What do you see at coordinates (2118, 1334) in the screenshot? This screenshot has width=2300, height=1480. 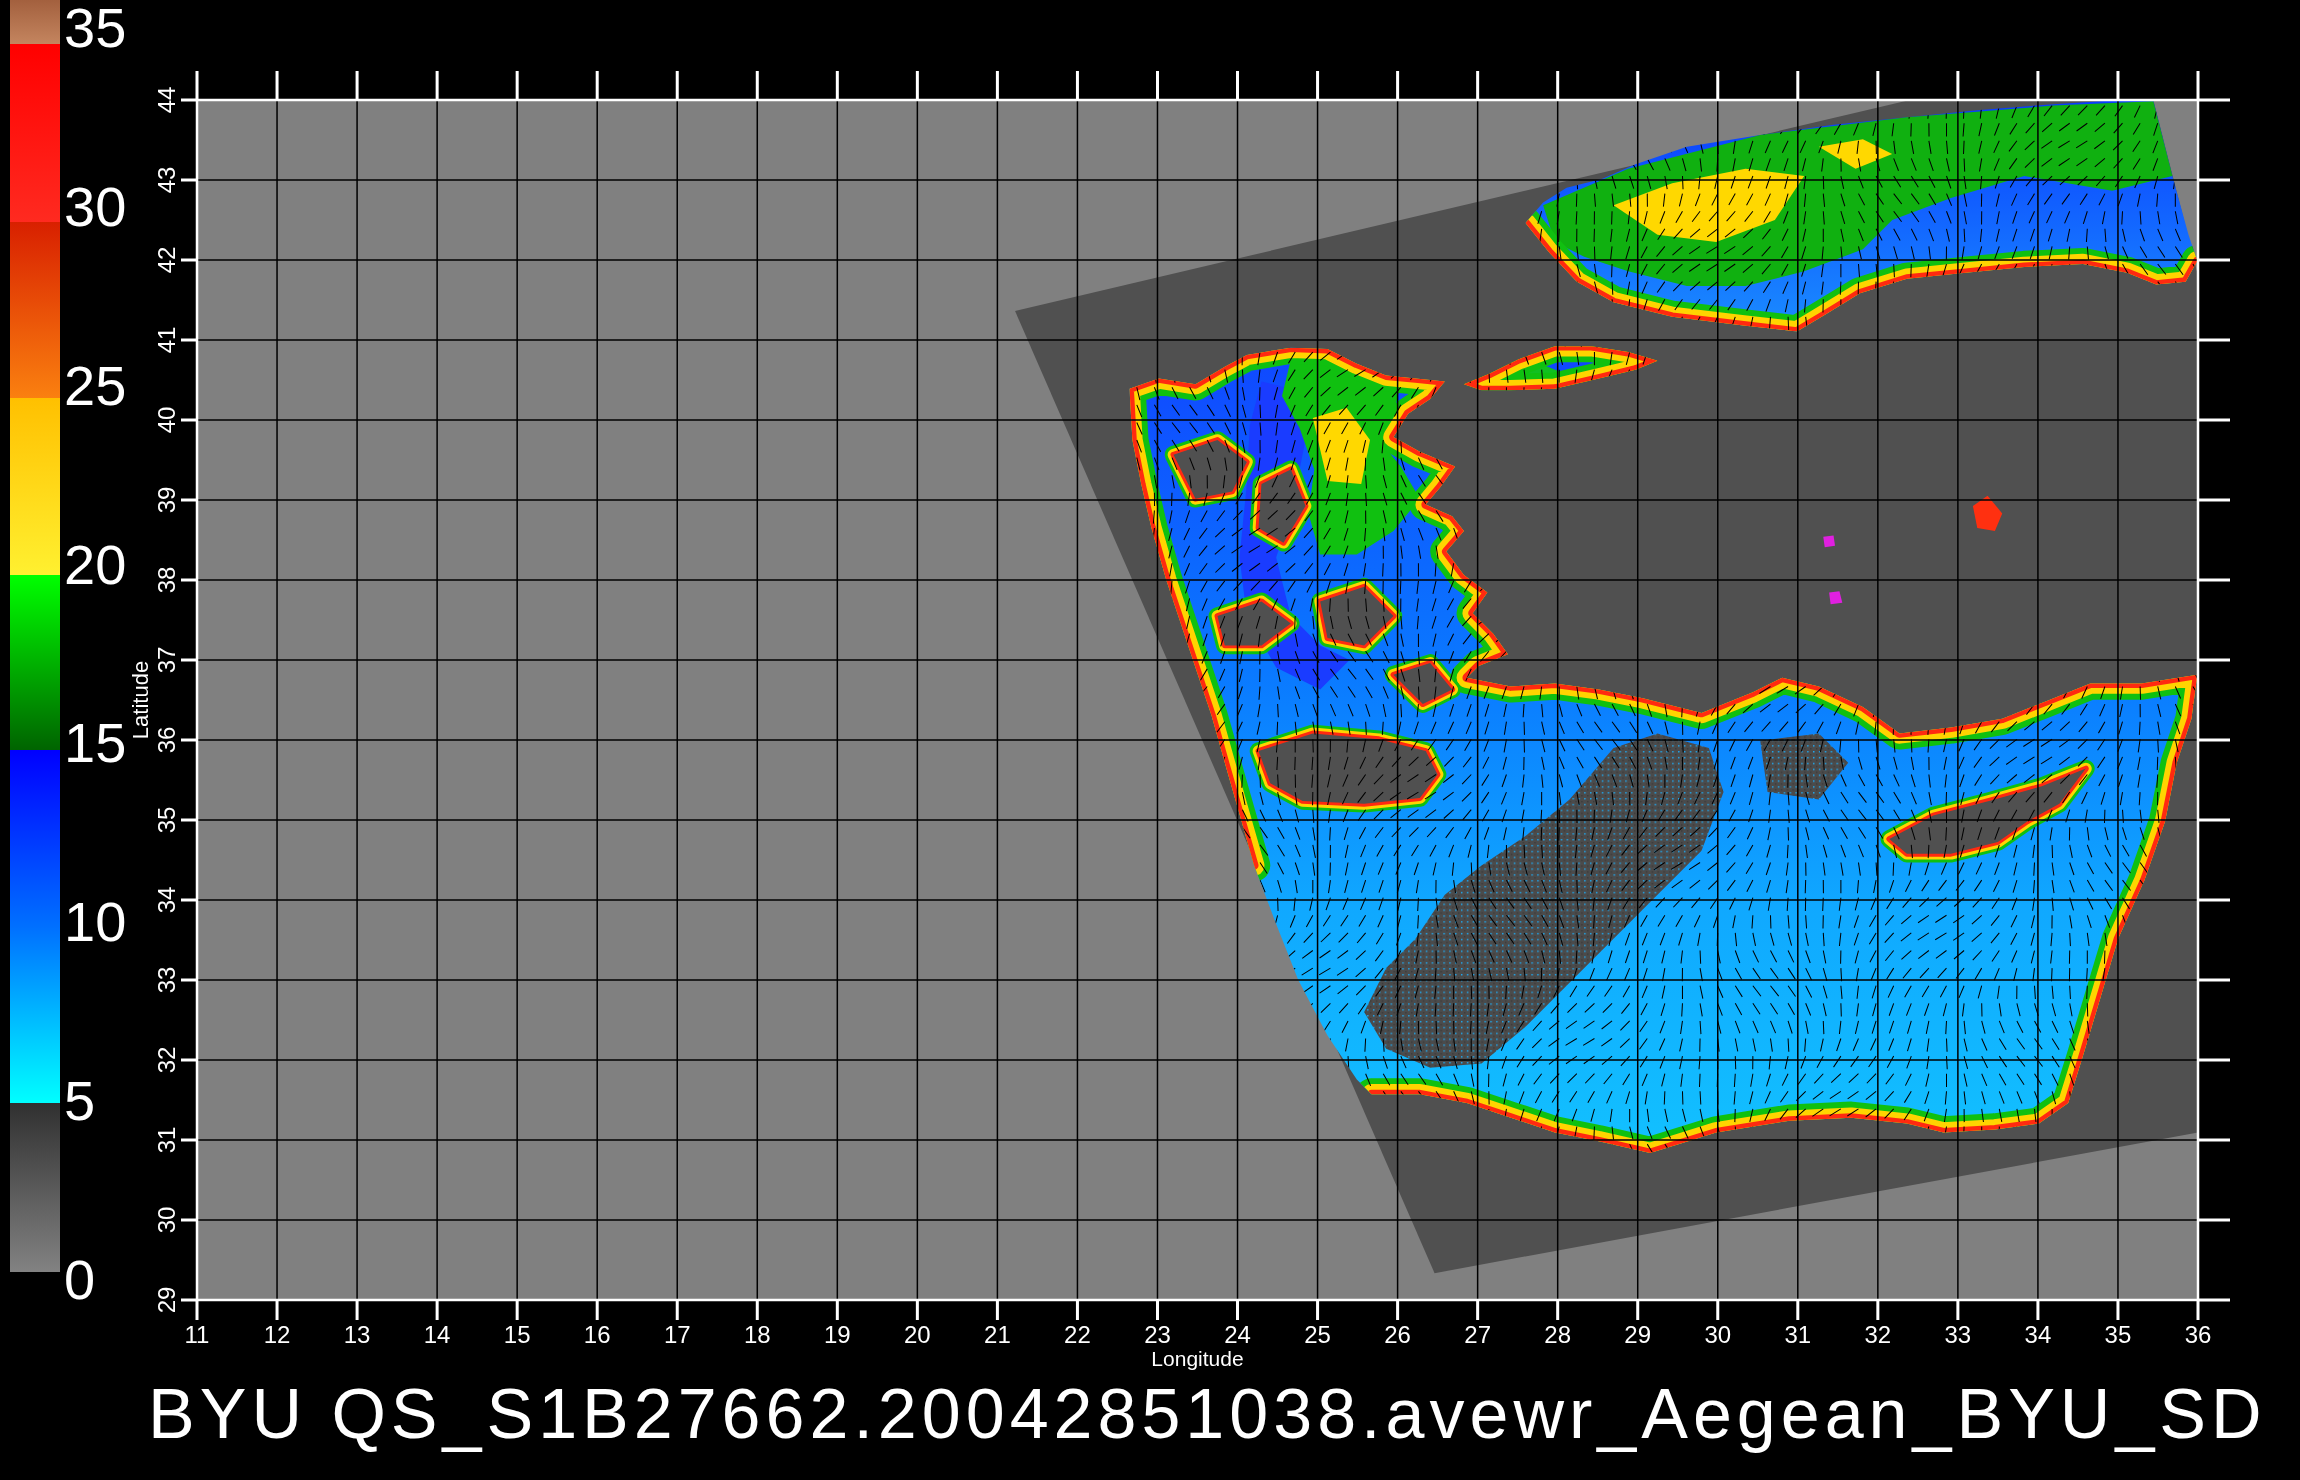 I see `x-tick-label: 35` at bounding box center [2118, 1334].